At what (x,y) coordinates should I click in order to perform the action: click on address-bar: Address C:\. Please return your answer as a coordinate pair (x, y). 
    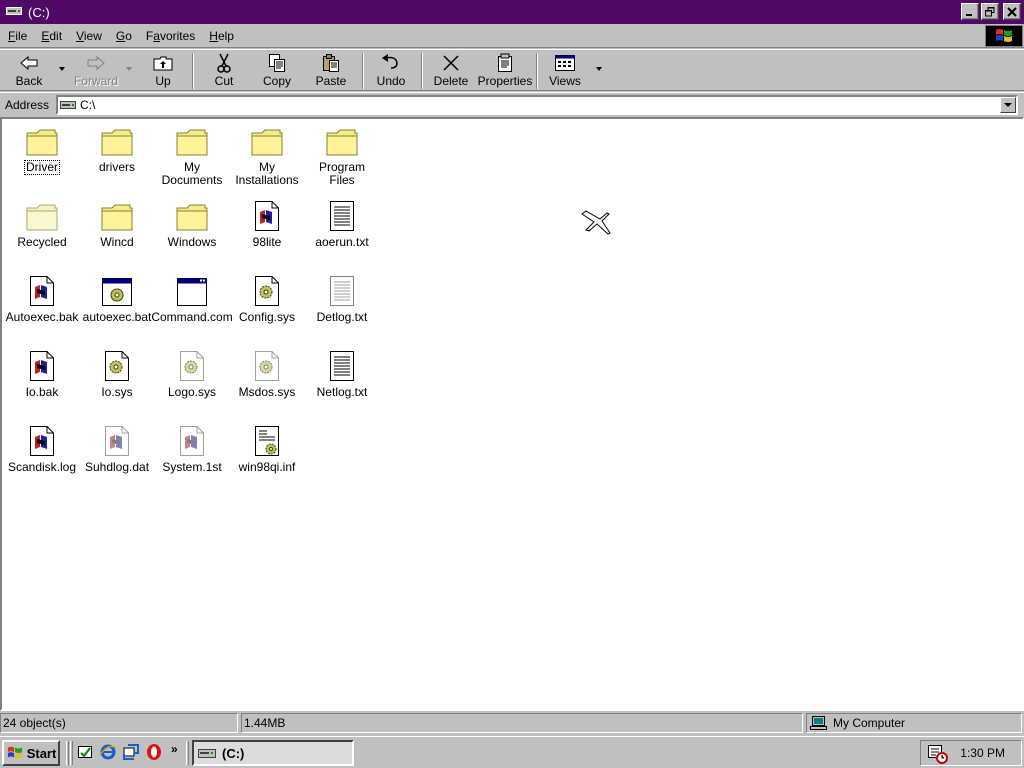
    Looking at the image, I should click on (512, 104).